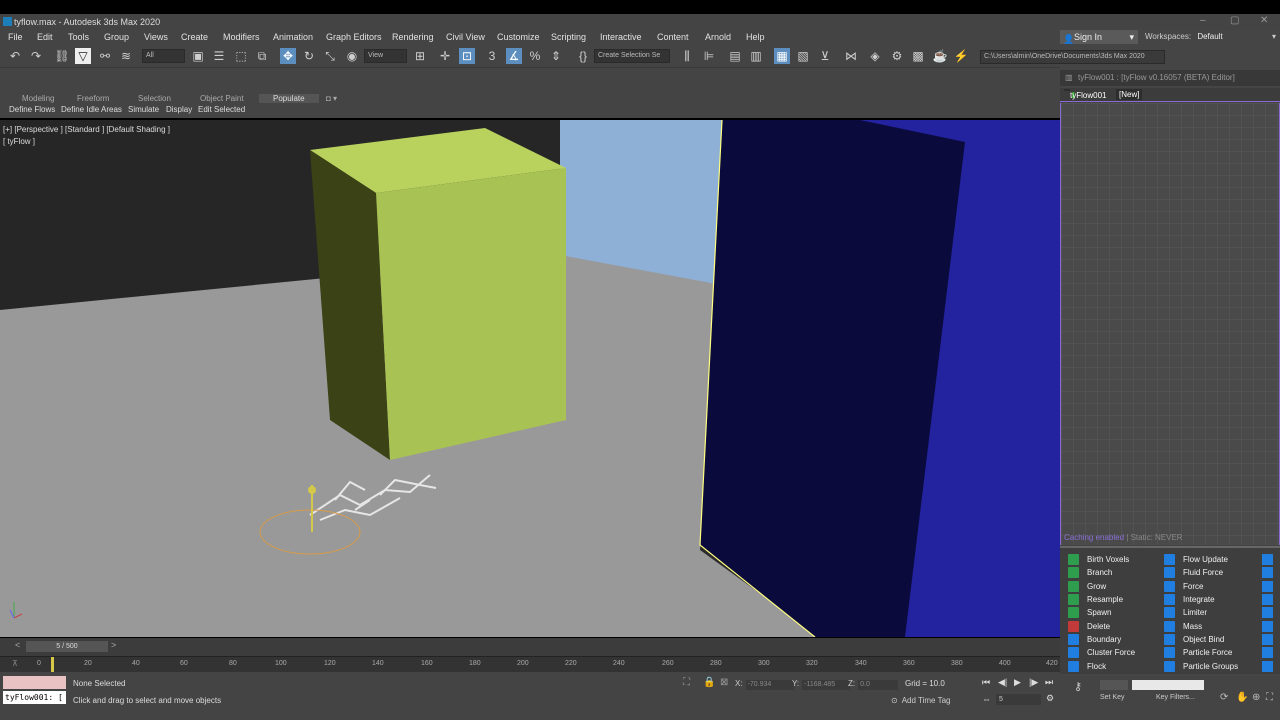 The image size is (1280, 720). What do you see at coordinates (198, 56) in the screenshot?
I see `select-object-icon: ▣` at bounding box center [198, 56].